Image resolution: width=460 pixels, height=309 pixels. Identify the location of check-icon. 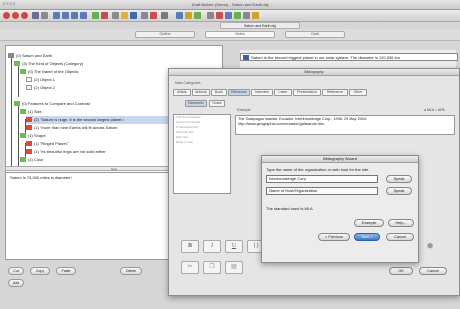
(164, 15).